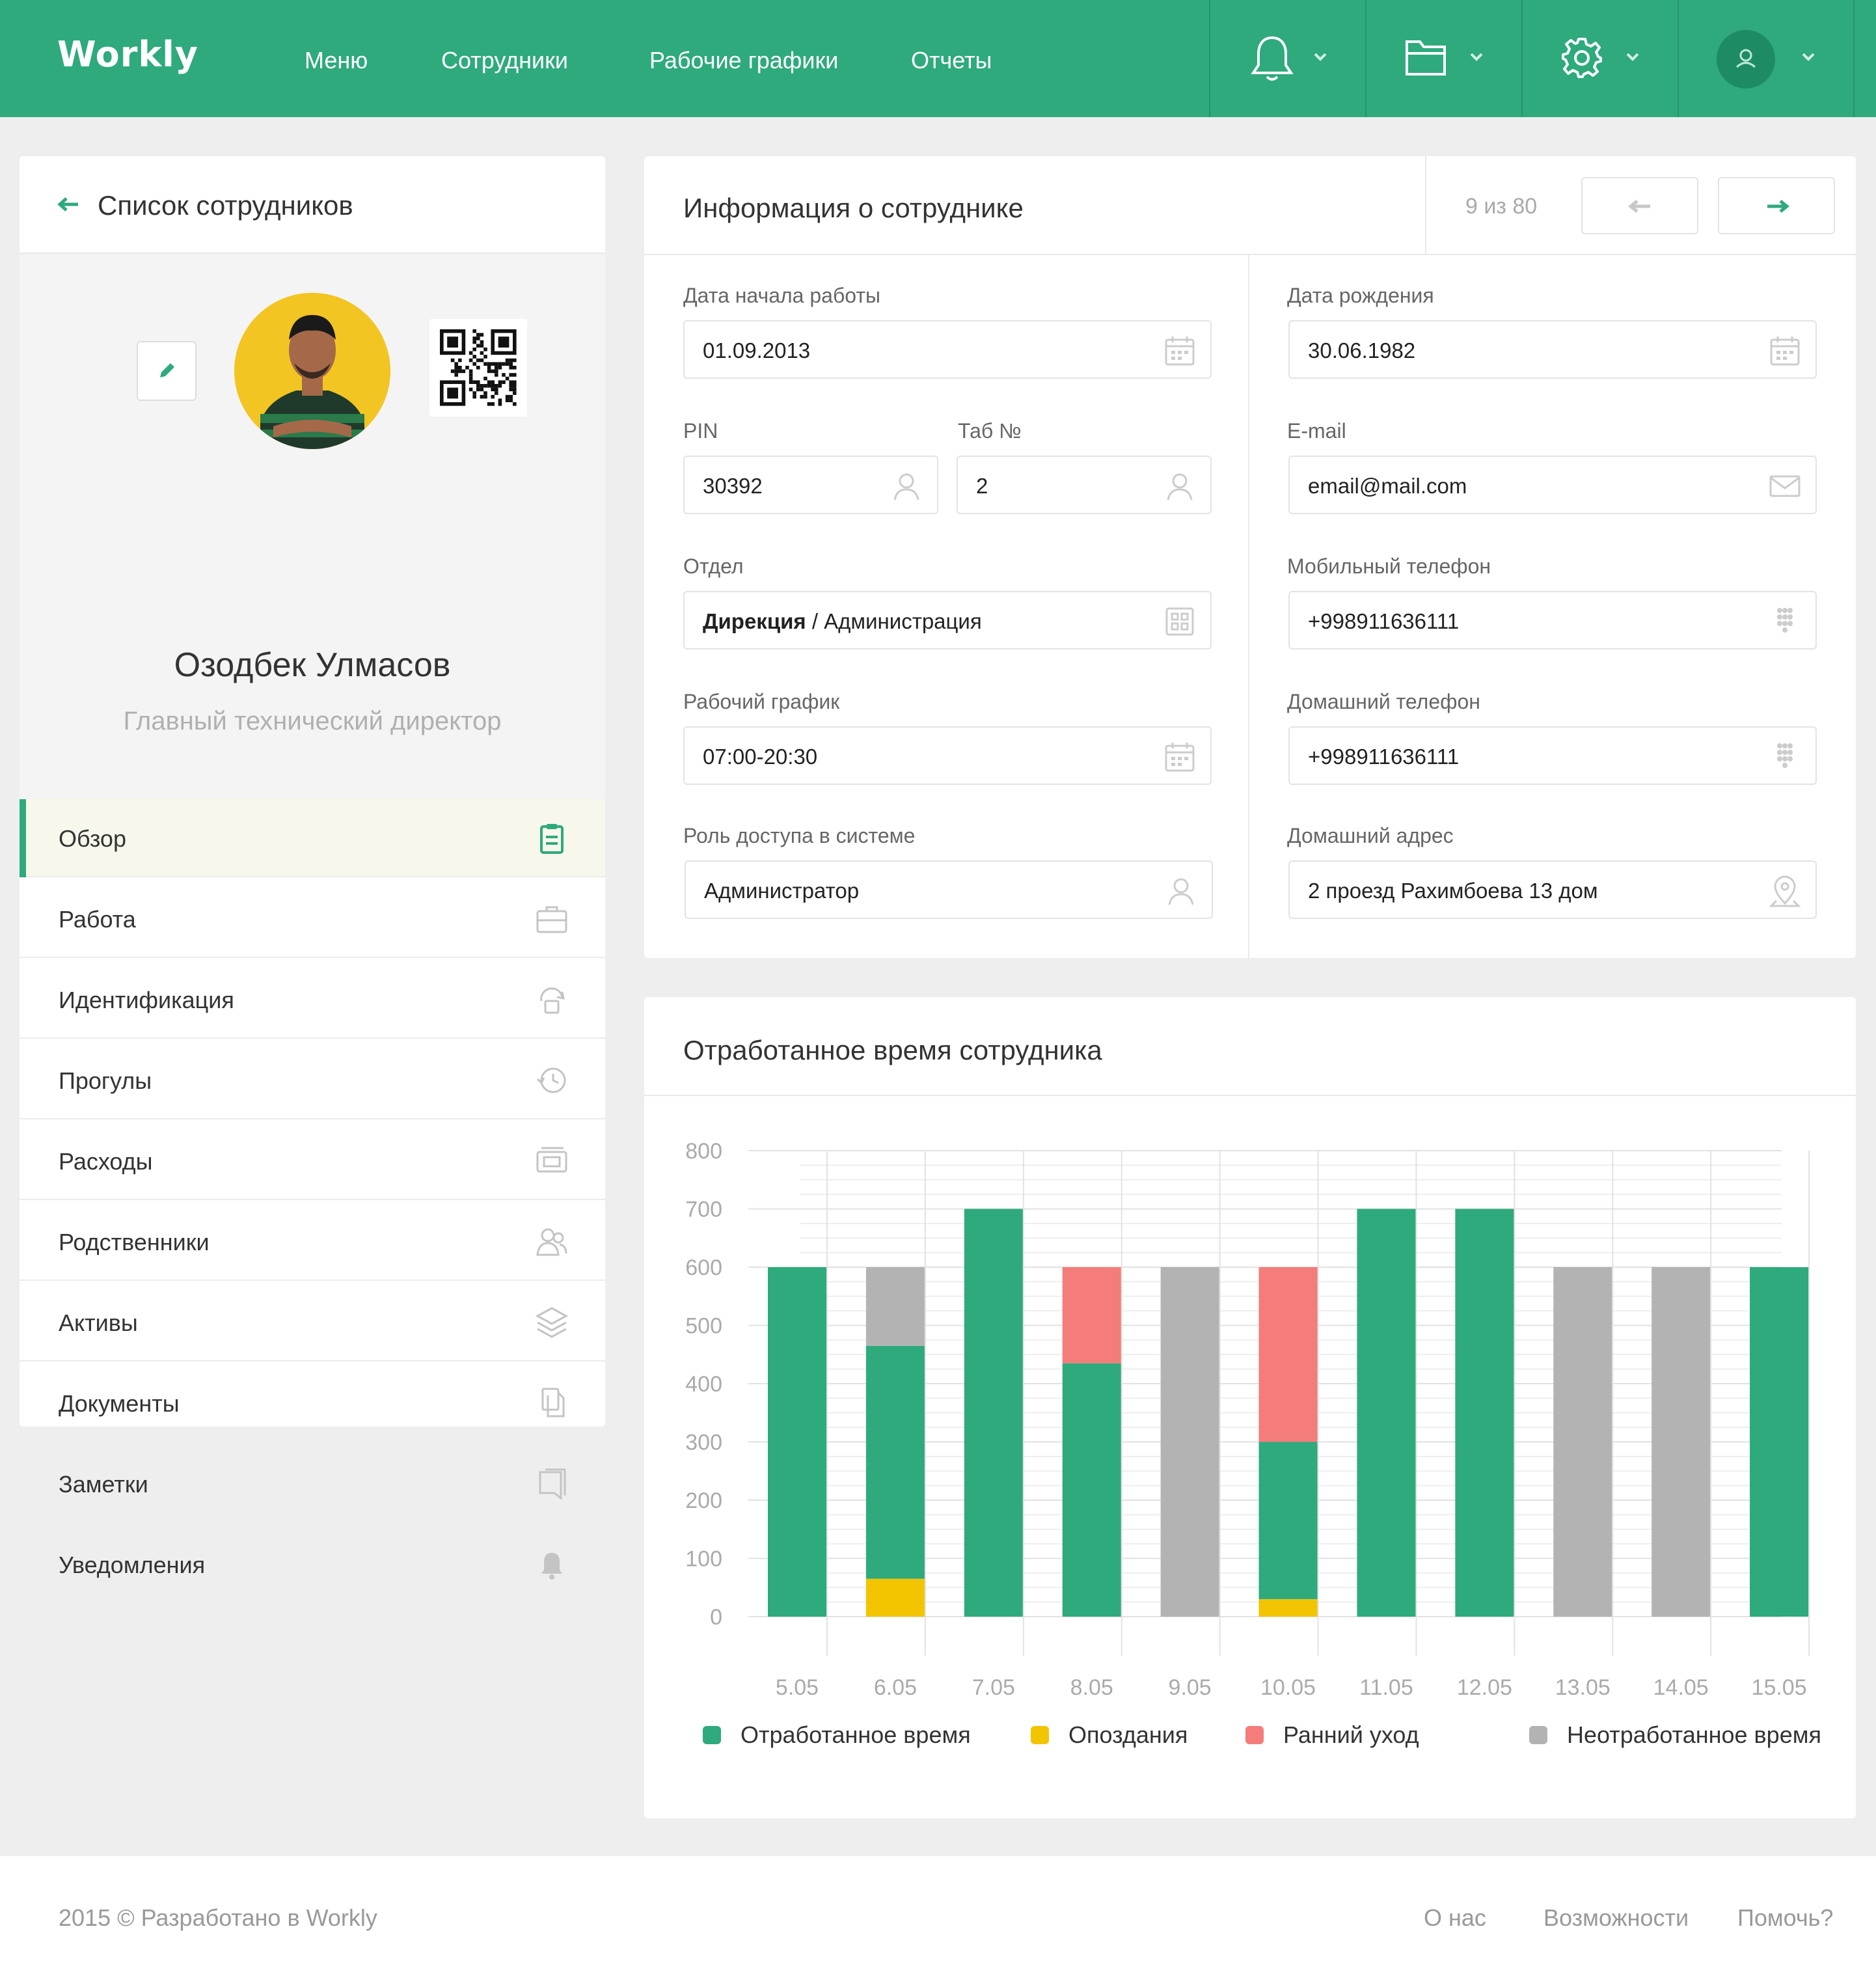 This screenshot has width=1876, height=1972. I want to click on start-date-field: 01.09.2013, so click(947, 349).